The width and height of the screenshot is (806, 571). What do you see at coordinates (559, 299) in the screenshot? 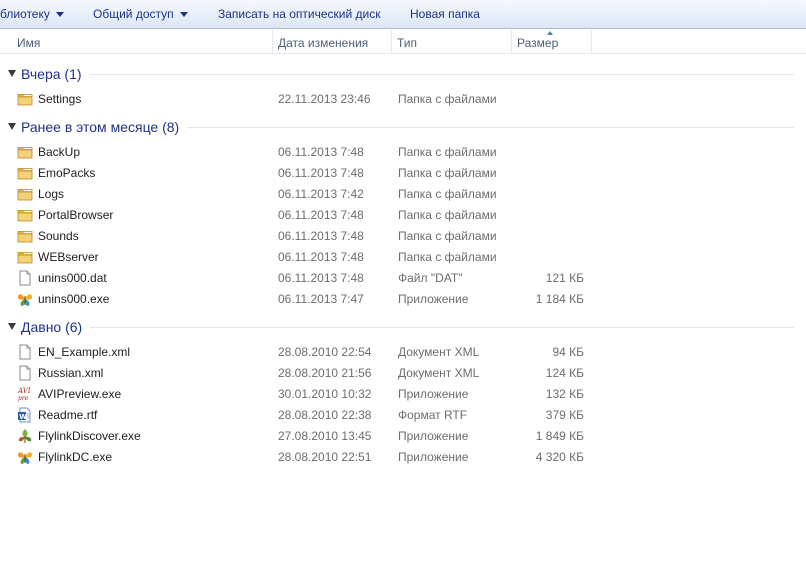
I see `file-size: 1 184 КБ` at bounding box center [559, 299].